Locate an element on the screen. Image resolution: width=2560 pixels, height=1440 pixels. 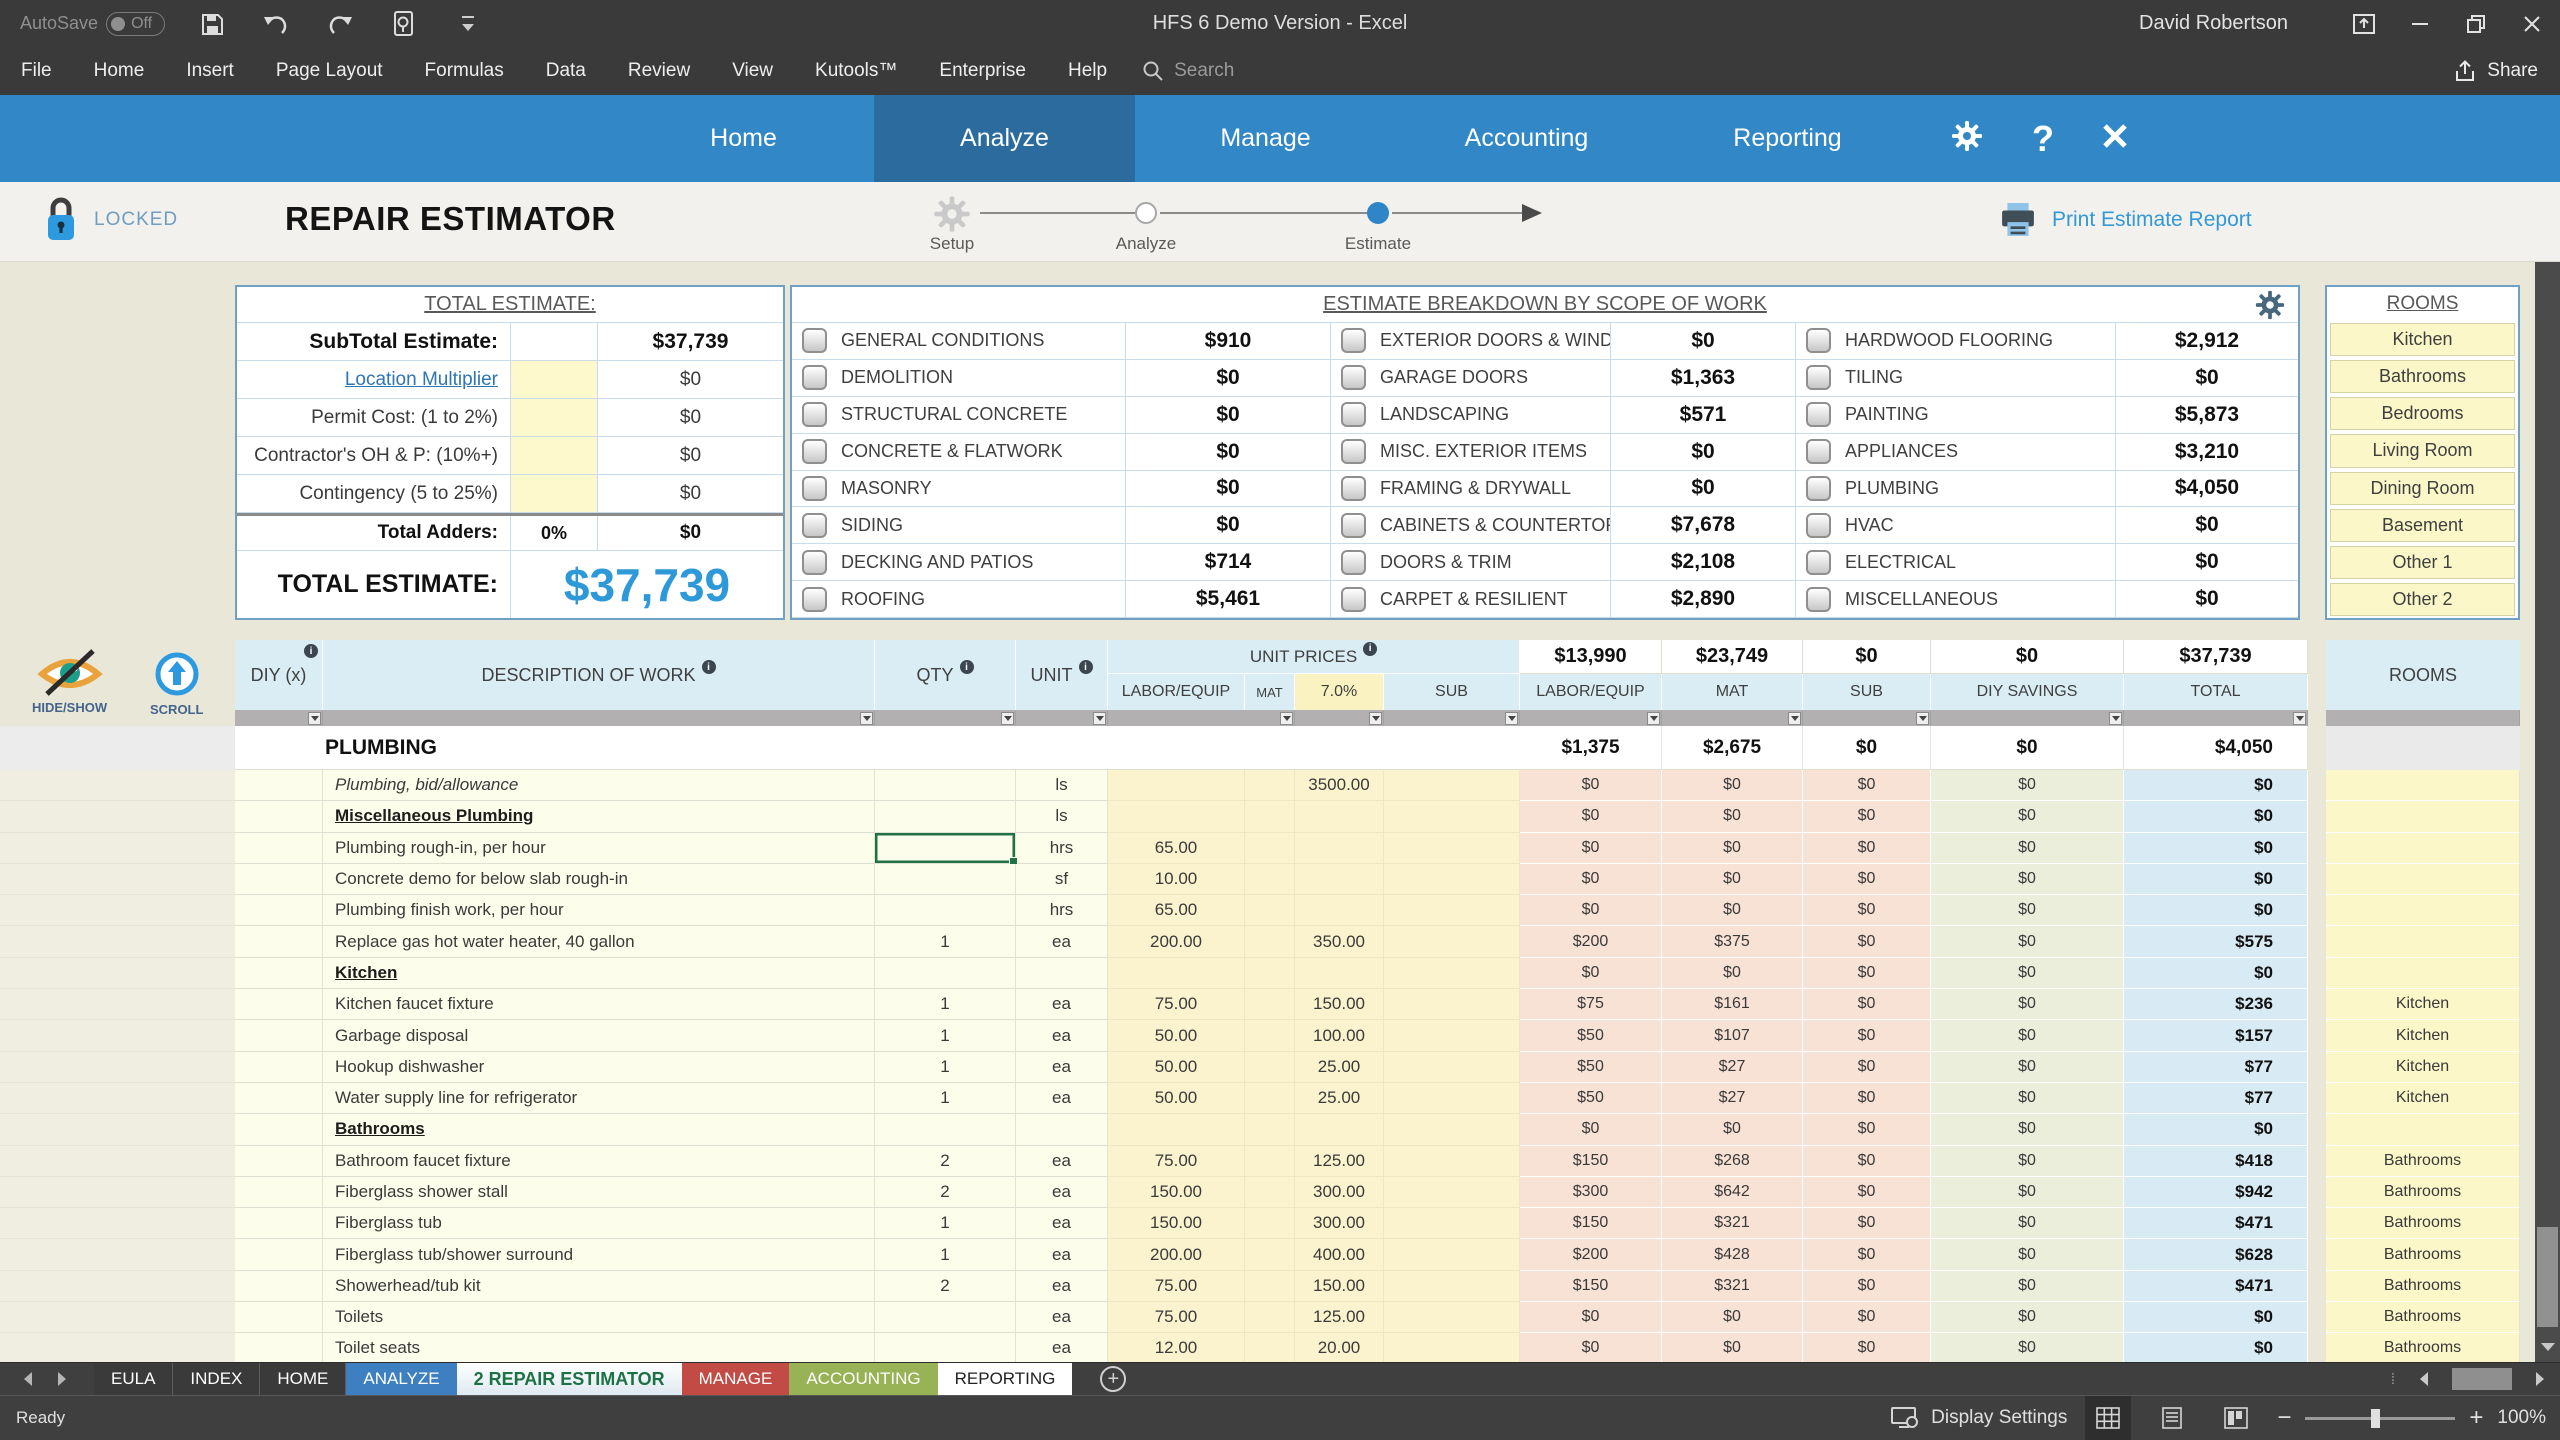
settings-gear-button is located at coordinates (1967, 138).